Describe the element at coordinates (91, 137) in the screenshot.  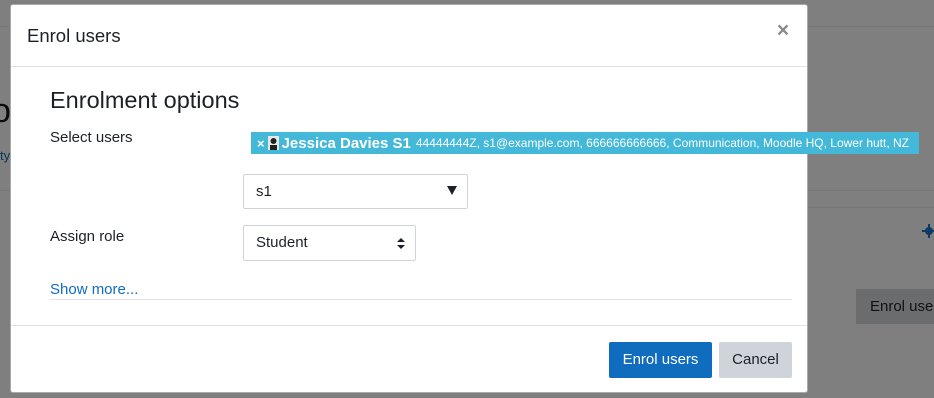
I see `select-users-label: Select users` at that location.